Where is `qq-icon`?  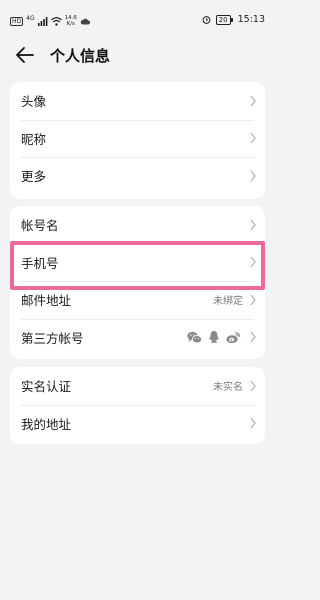 qq-icon is located at coordinates (214, 337).